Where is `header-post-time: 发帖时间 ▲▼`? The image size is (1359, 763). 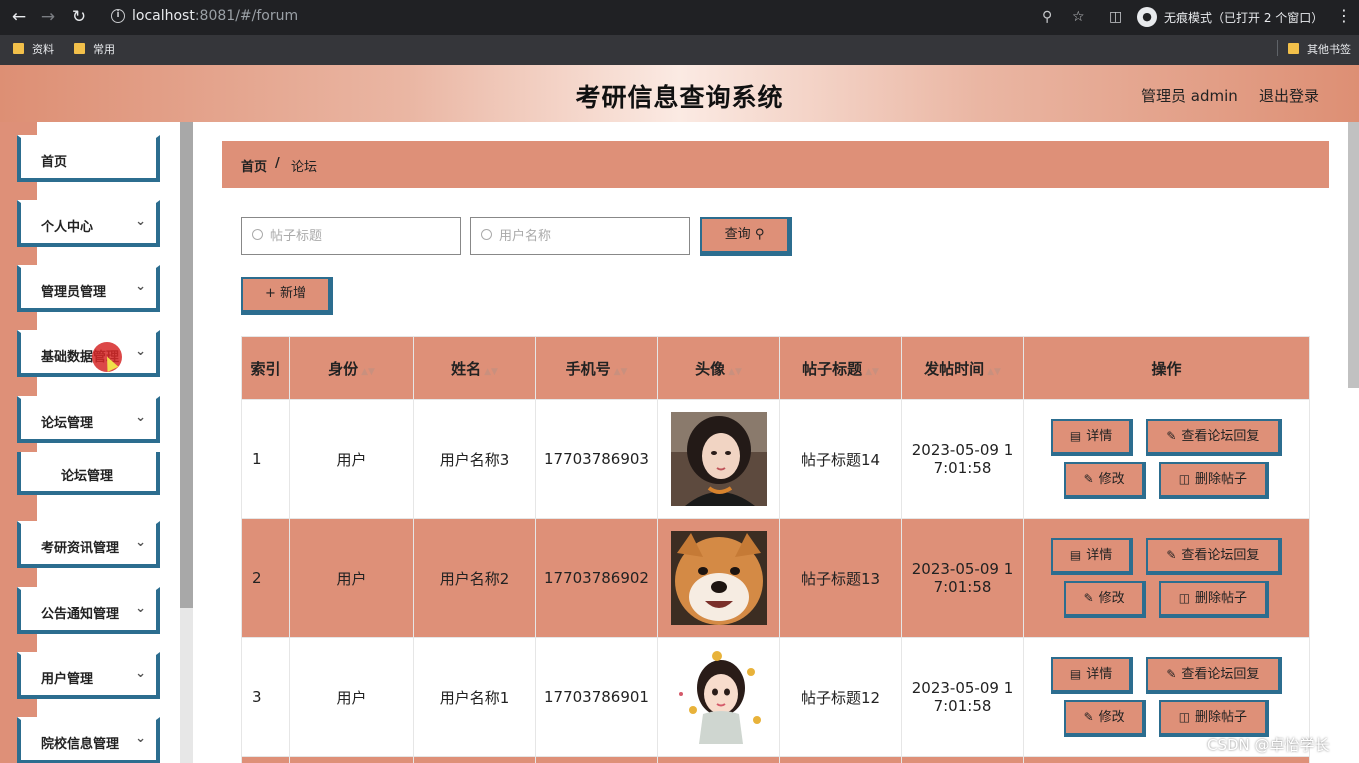 header-post-time: 发帖时间 ▲▼ is located at coordinates (962, 368).